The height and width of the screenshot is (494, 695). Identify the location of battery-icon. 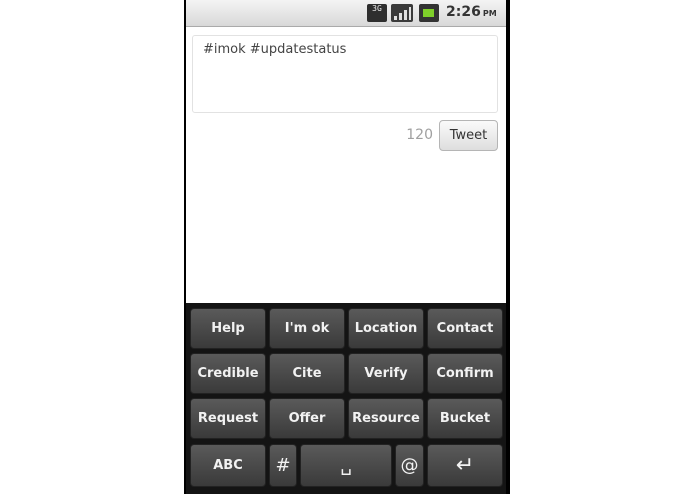
(429, 13).